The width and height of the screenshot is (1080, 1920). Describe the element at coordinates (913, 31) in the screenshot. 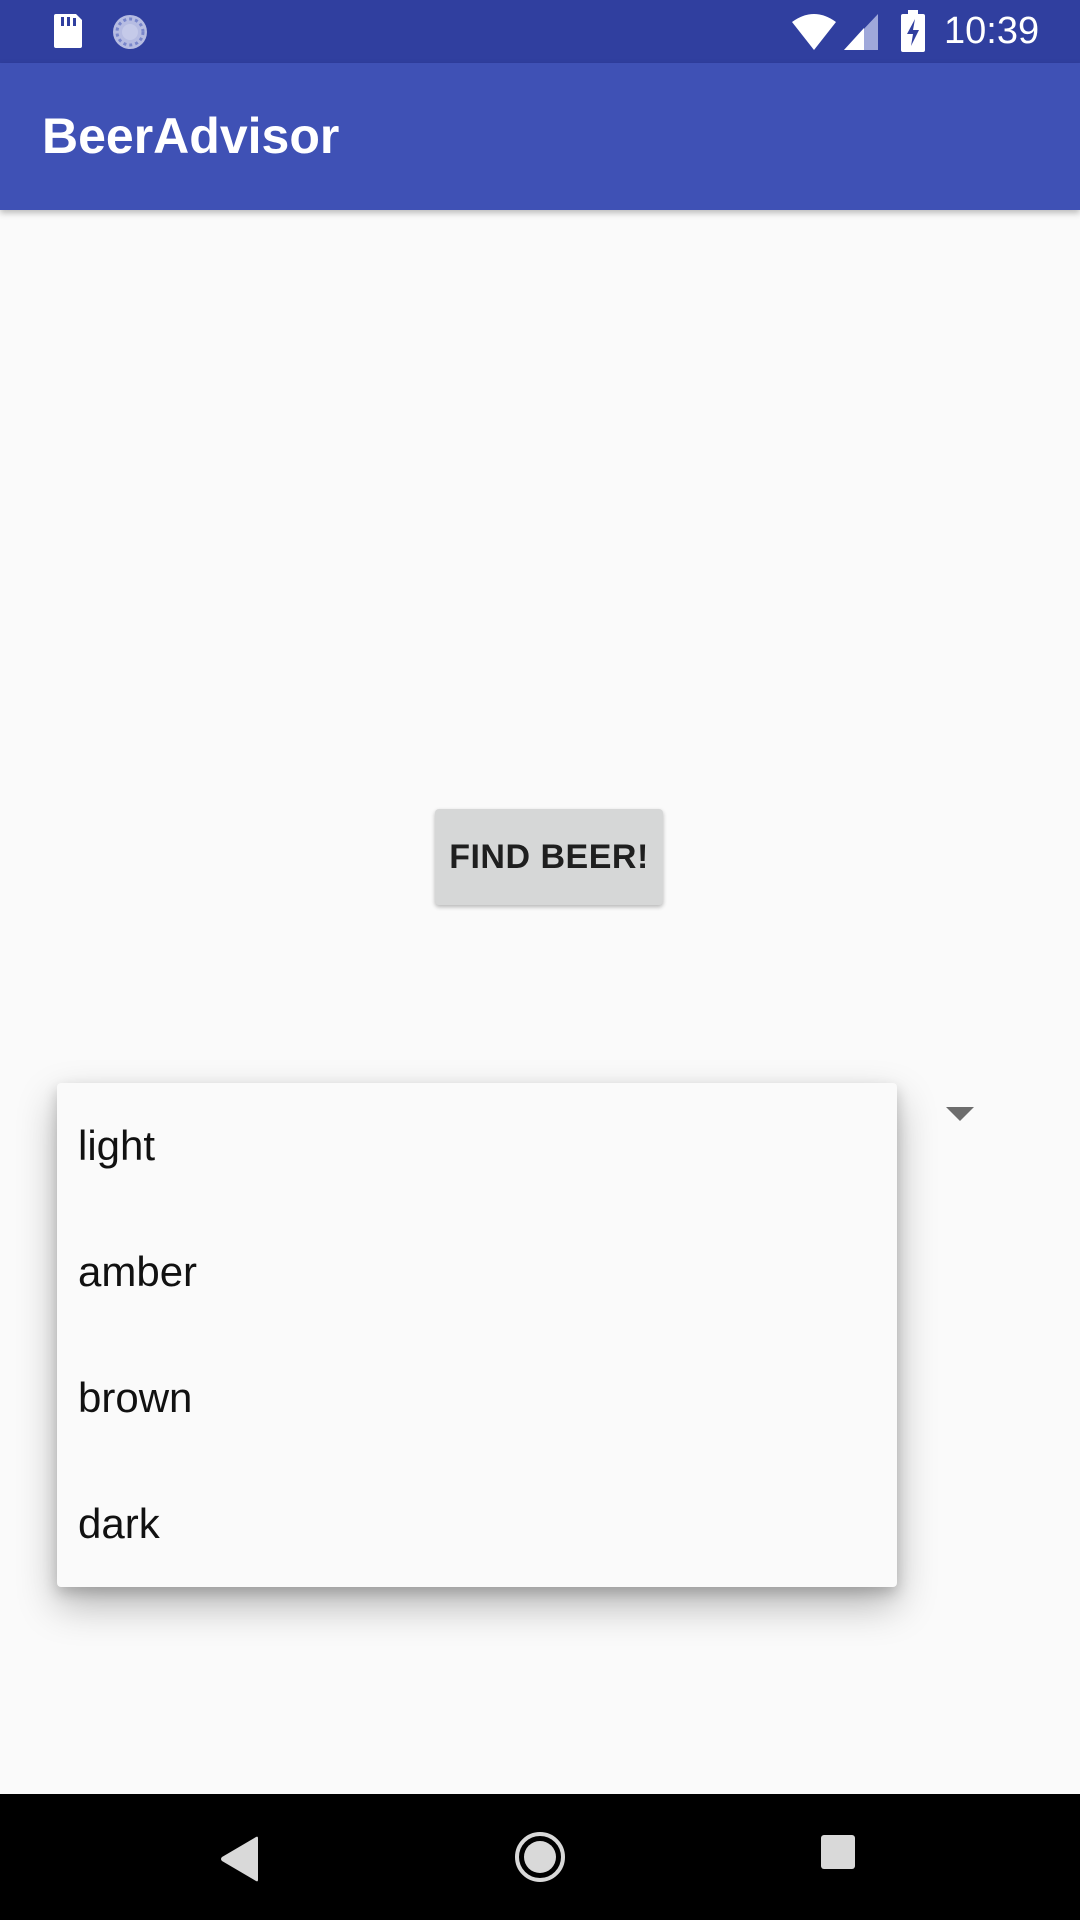

I see `battery-charging-icon` at that location.